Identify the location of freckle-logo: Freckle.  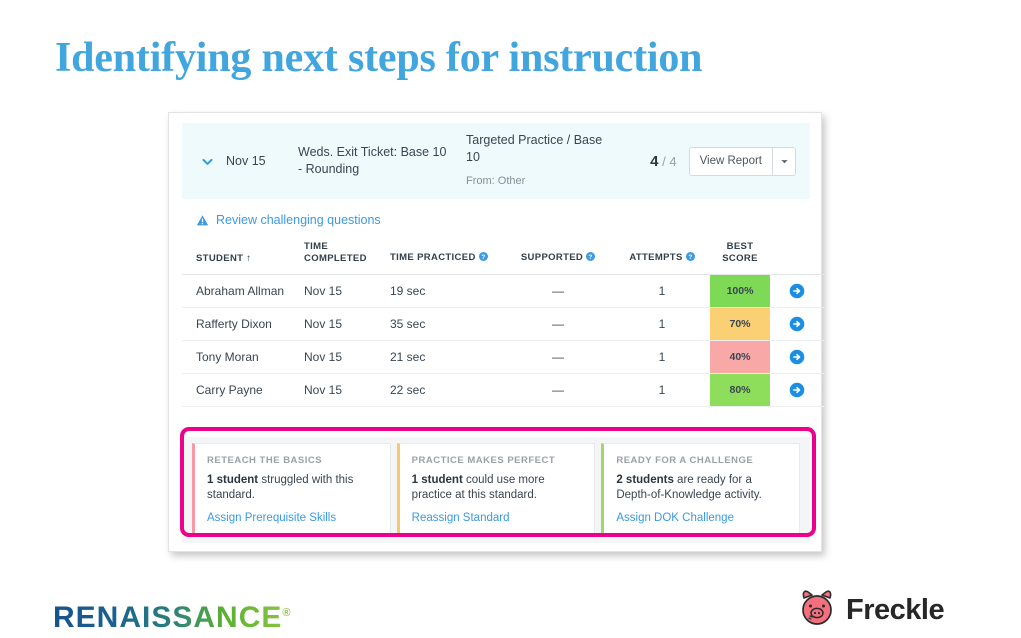
(871, 610).